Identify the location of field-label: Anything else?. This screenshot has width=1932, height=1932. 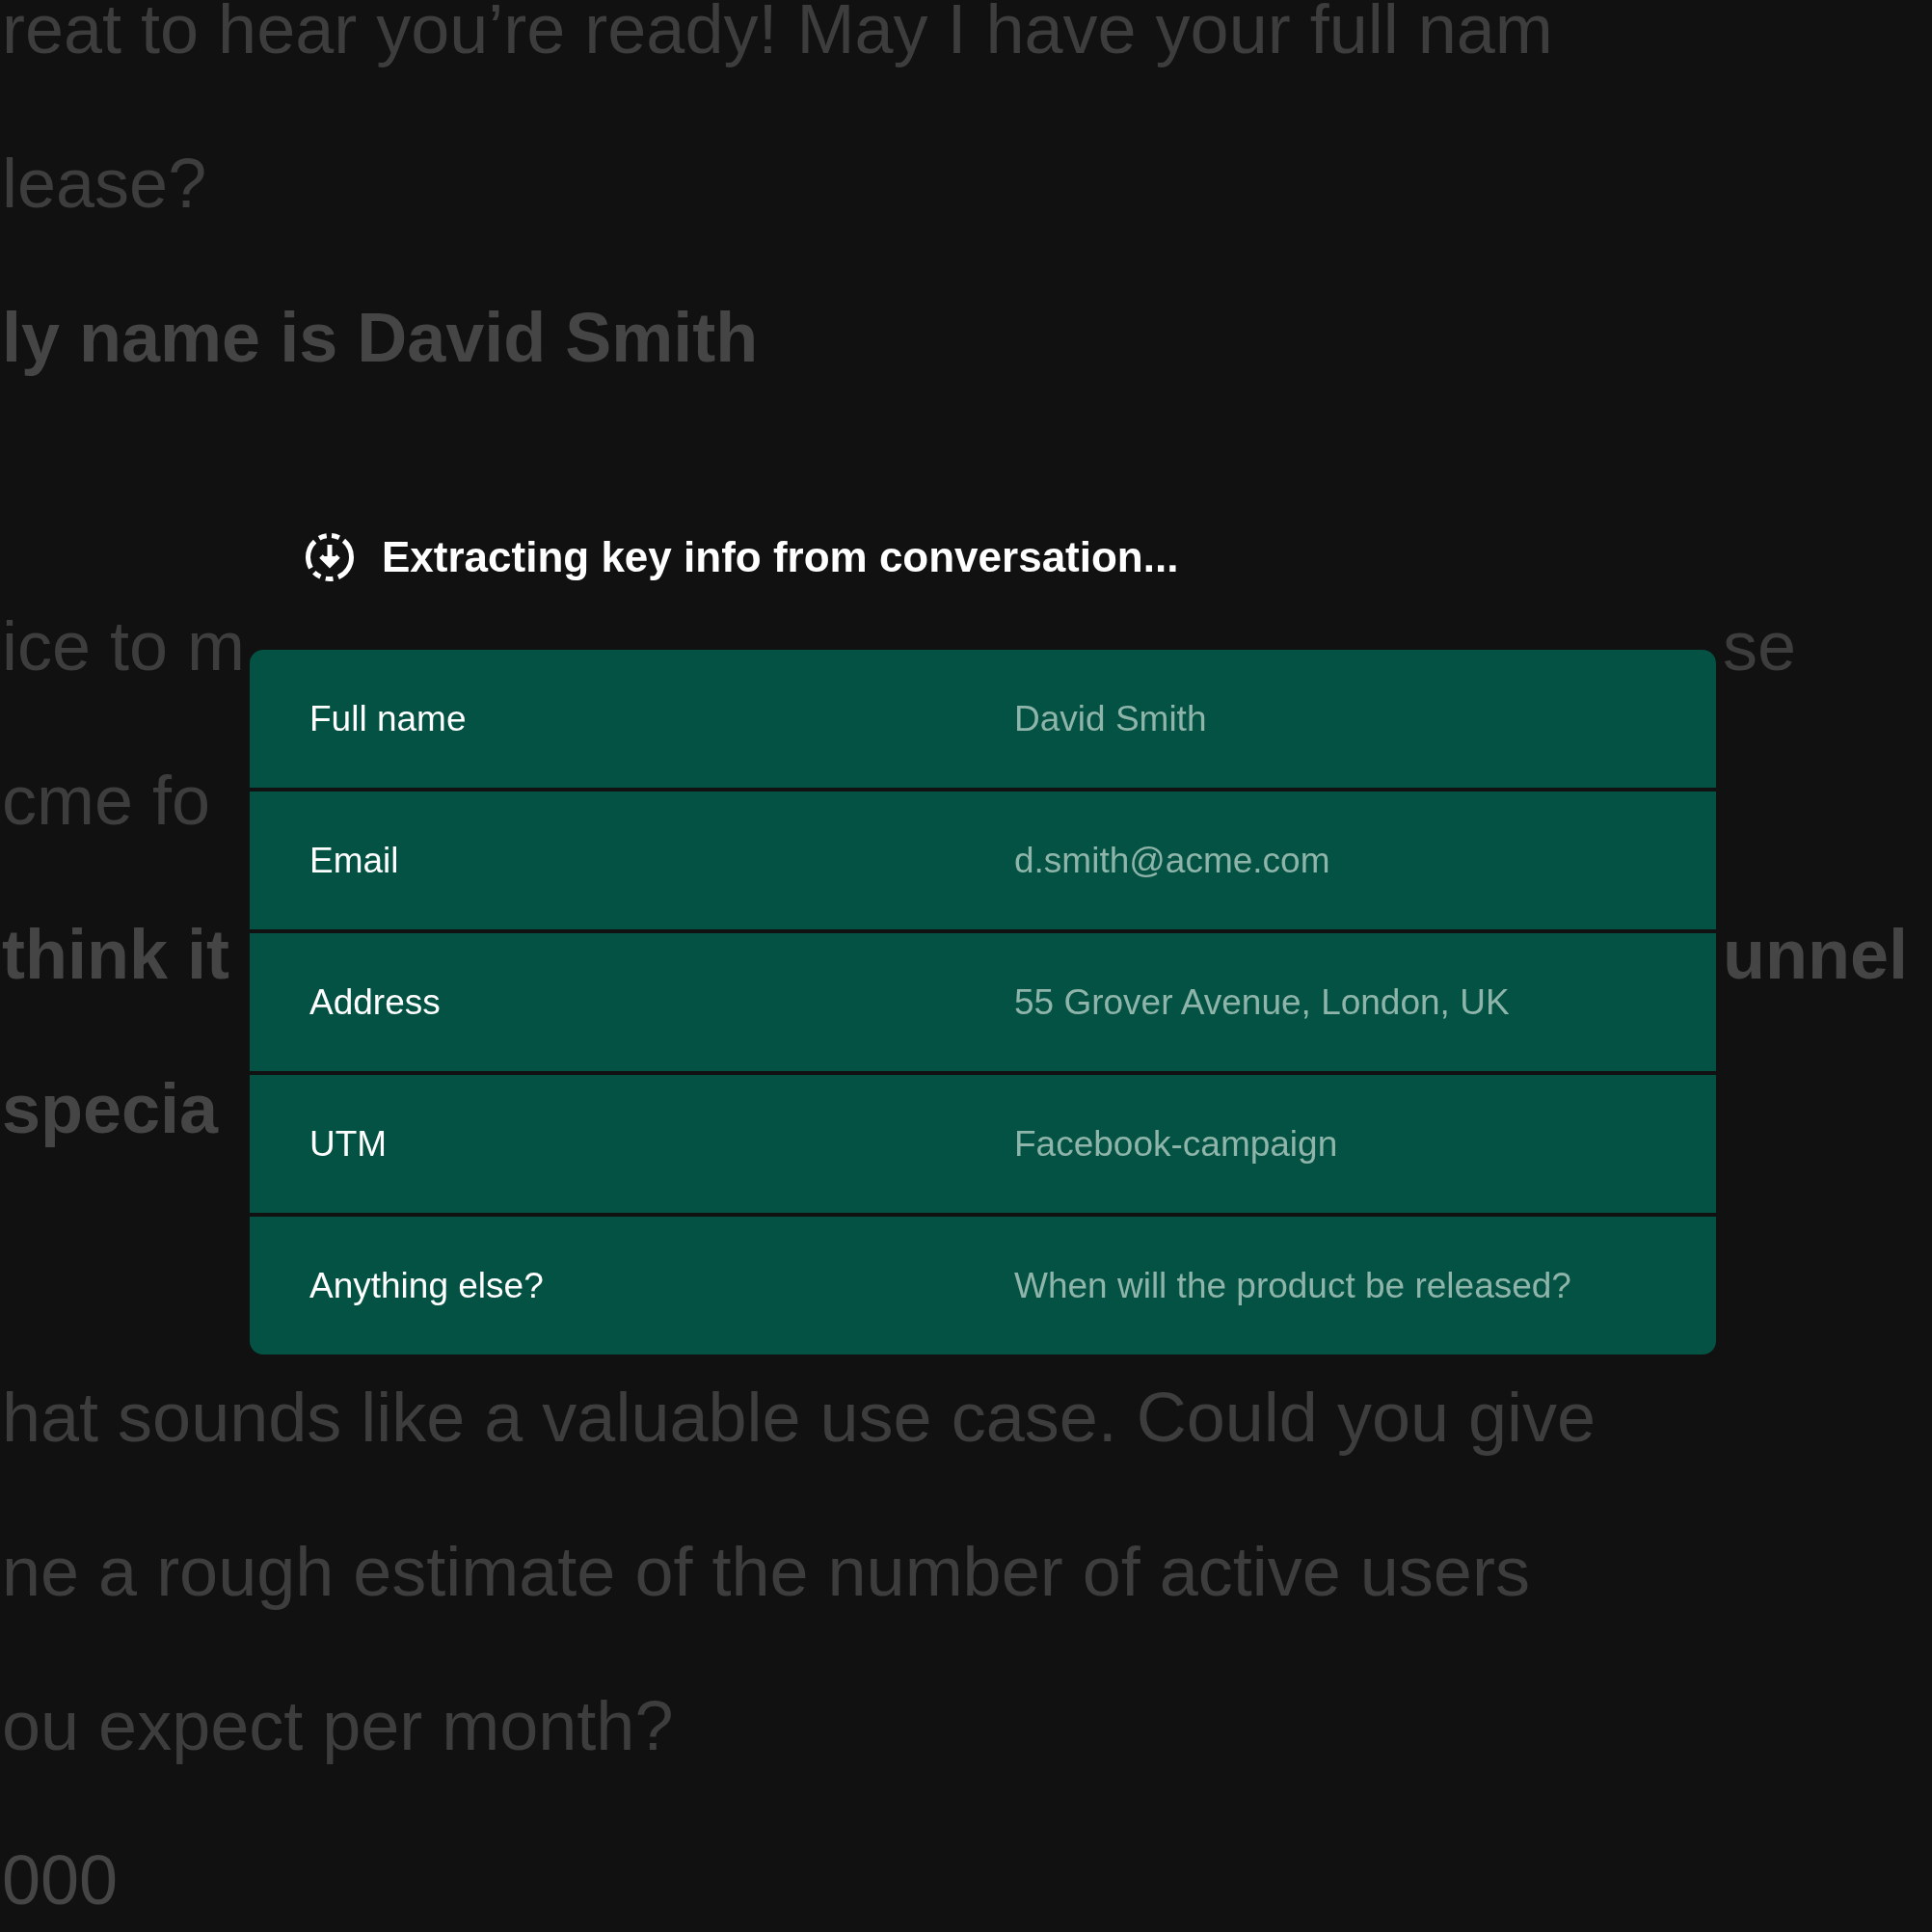
(427, 1286).